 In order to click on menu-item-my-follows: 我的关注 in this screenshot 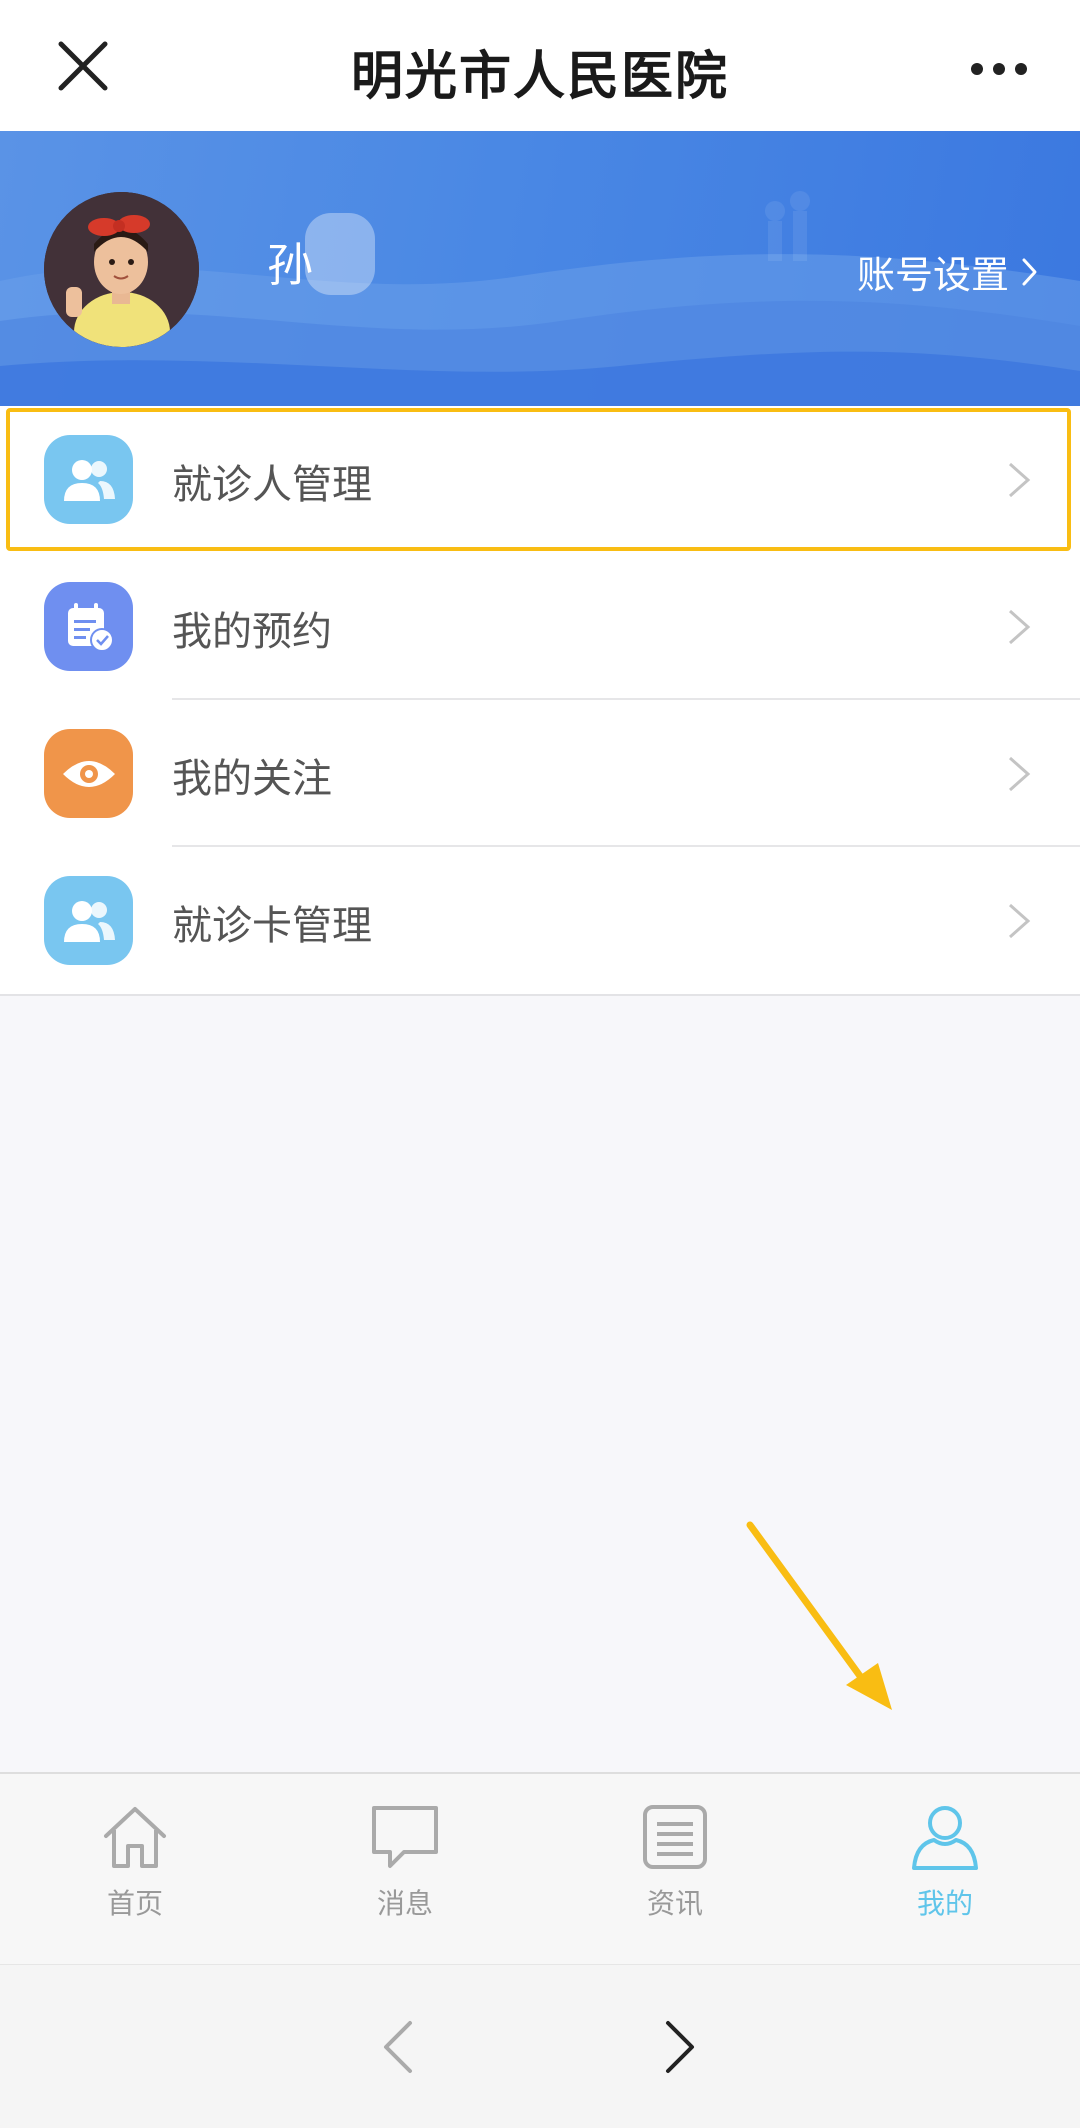, I will do `click(540, 773)`.